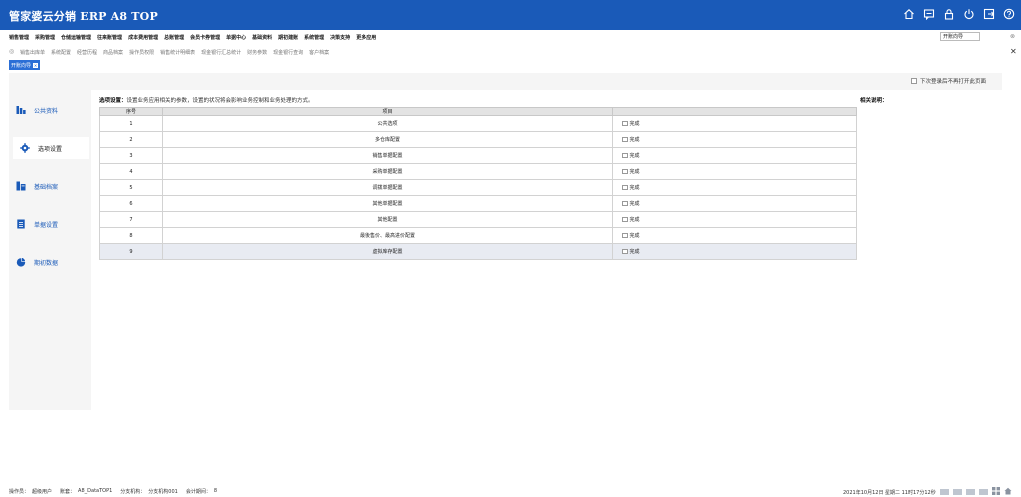 The image size is (1021, 497). I want to click on table-row: 8 最後售价、最高进价配置 完成, so click(478, 235).